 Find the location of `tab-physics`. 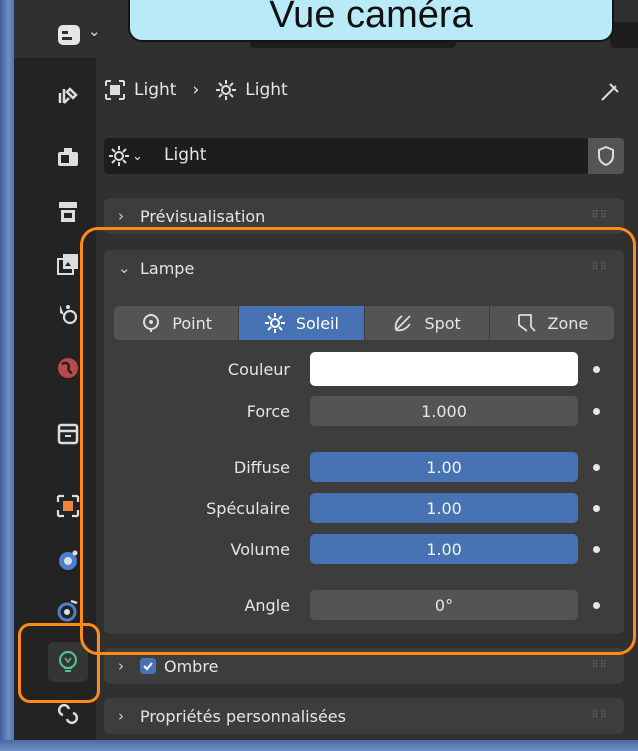

tab-physics is located at coordinates (68, 610).